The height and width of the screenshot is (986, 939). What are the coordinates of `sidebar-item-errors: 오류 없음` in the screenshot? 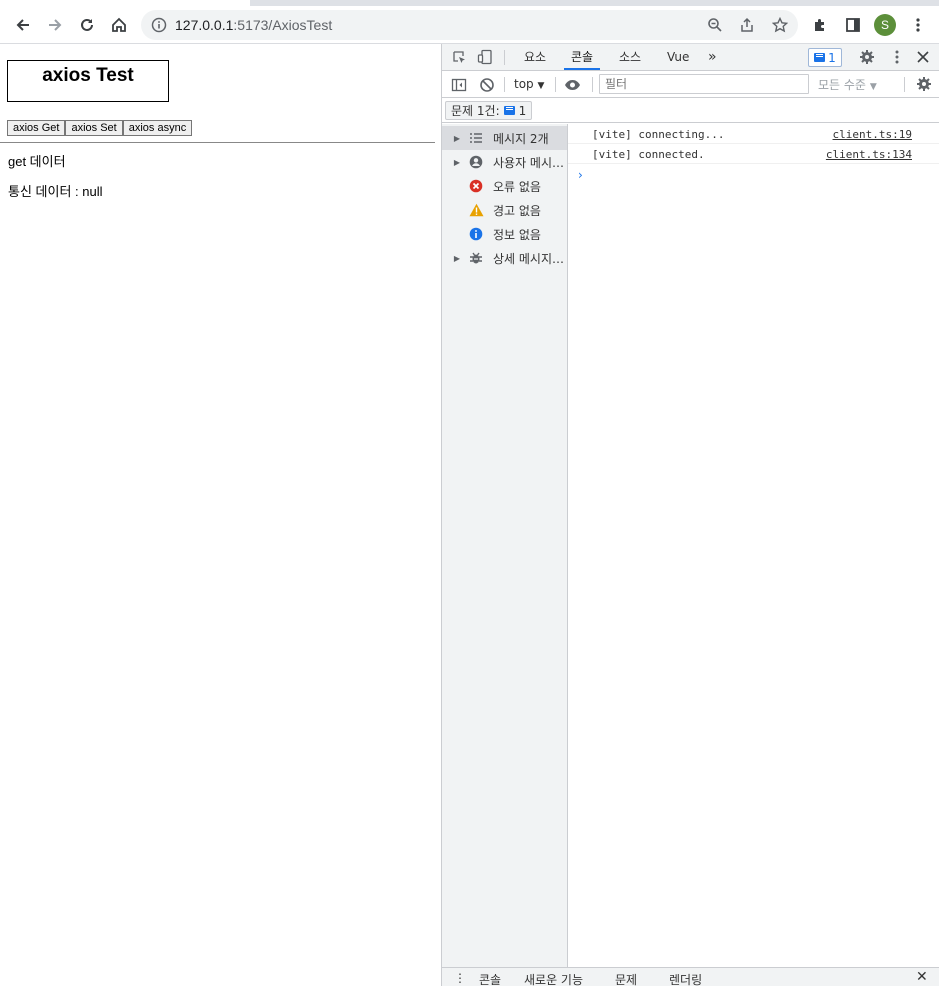 It's located at (504, 186).